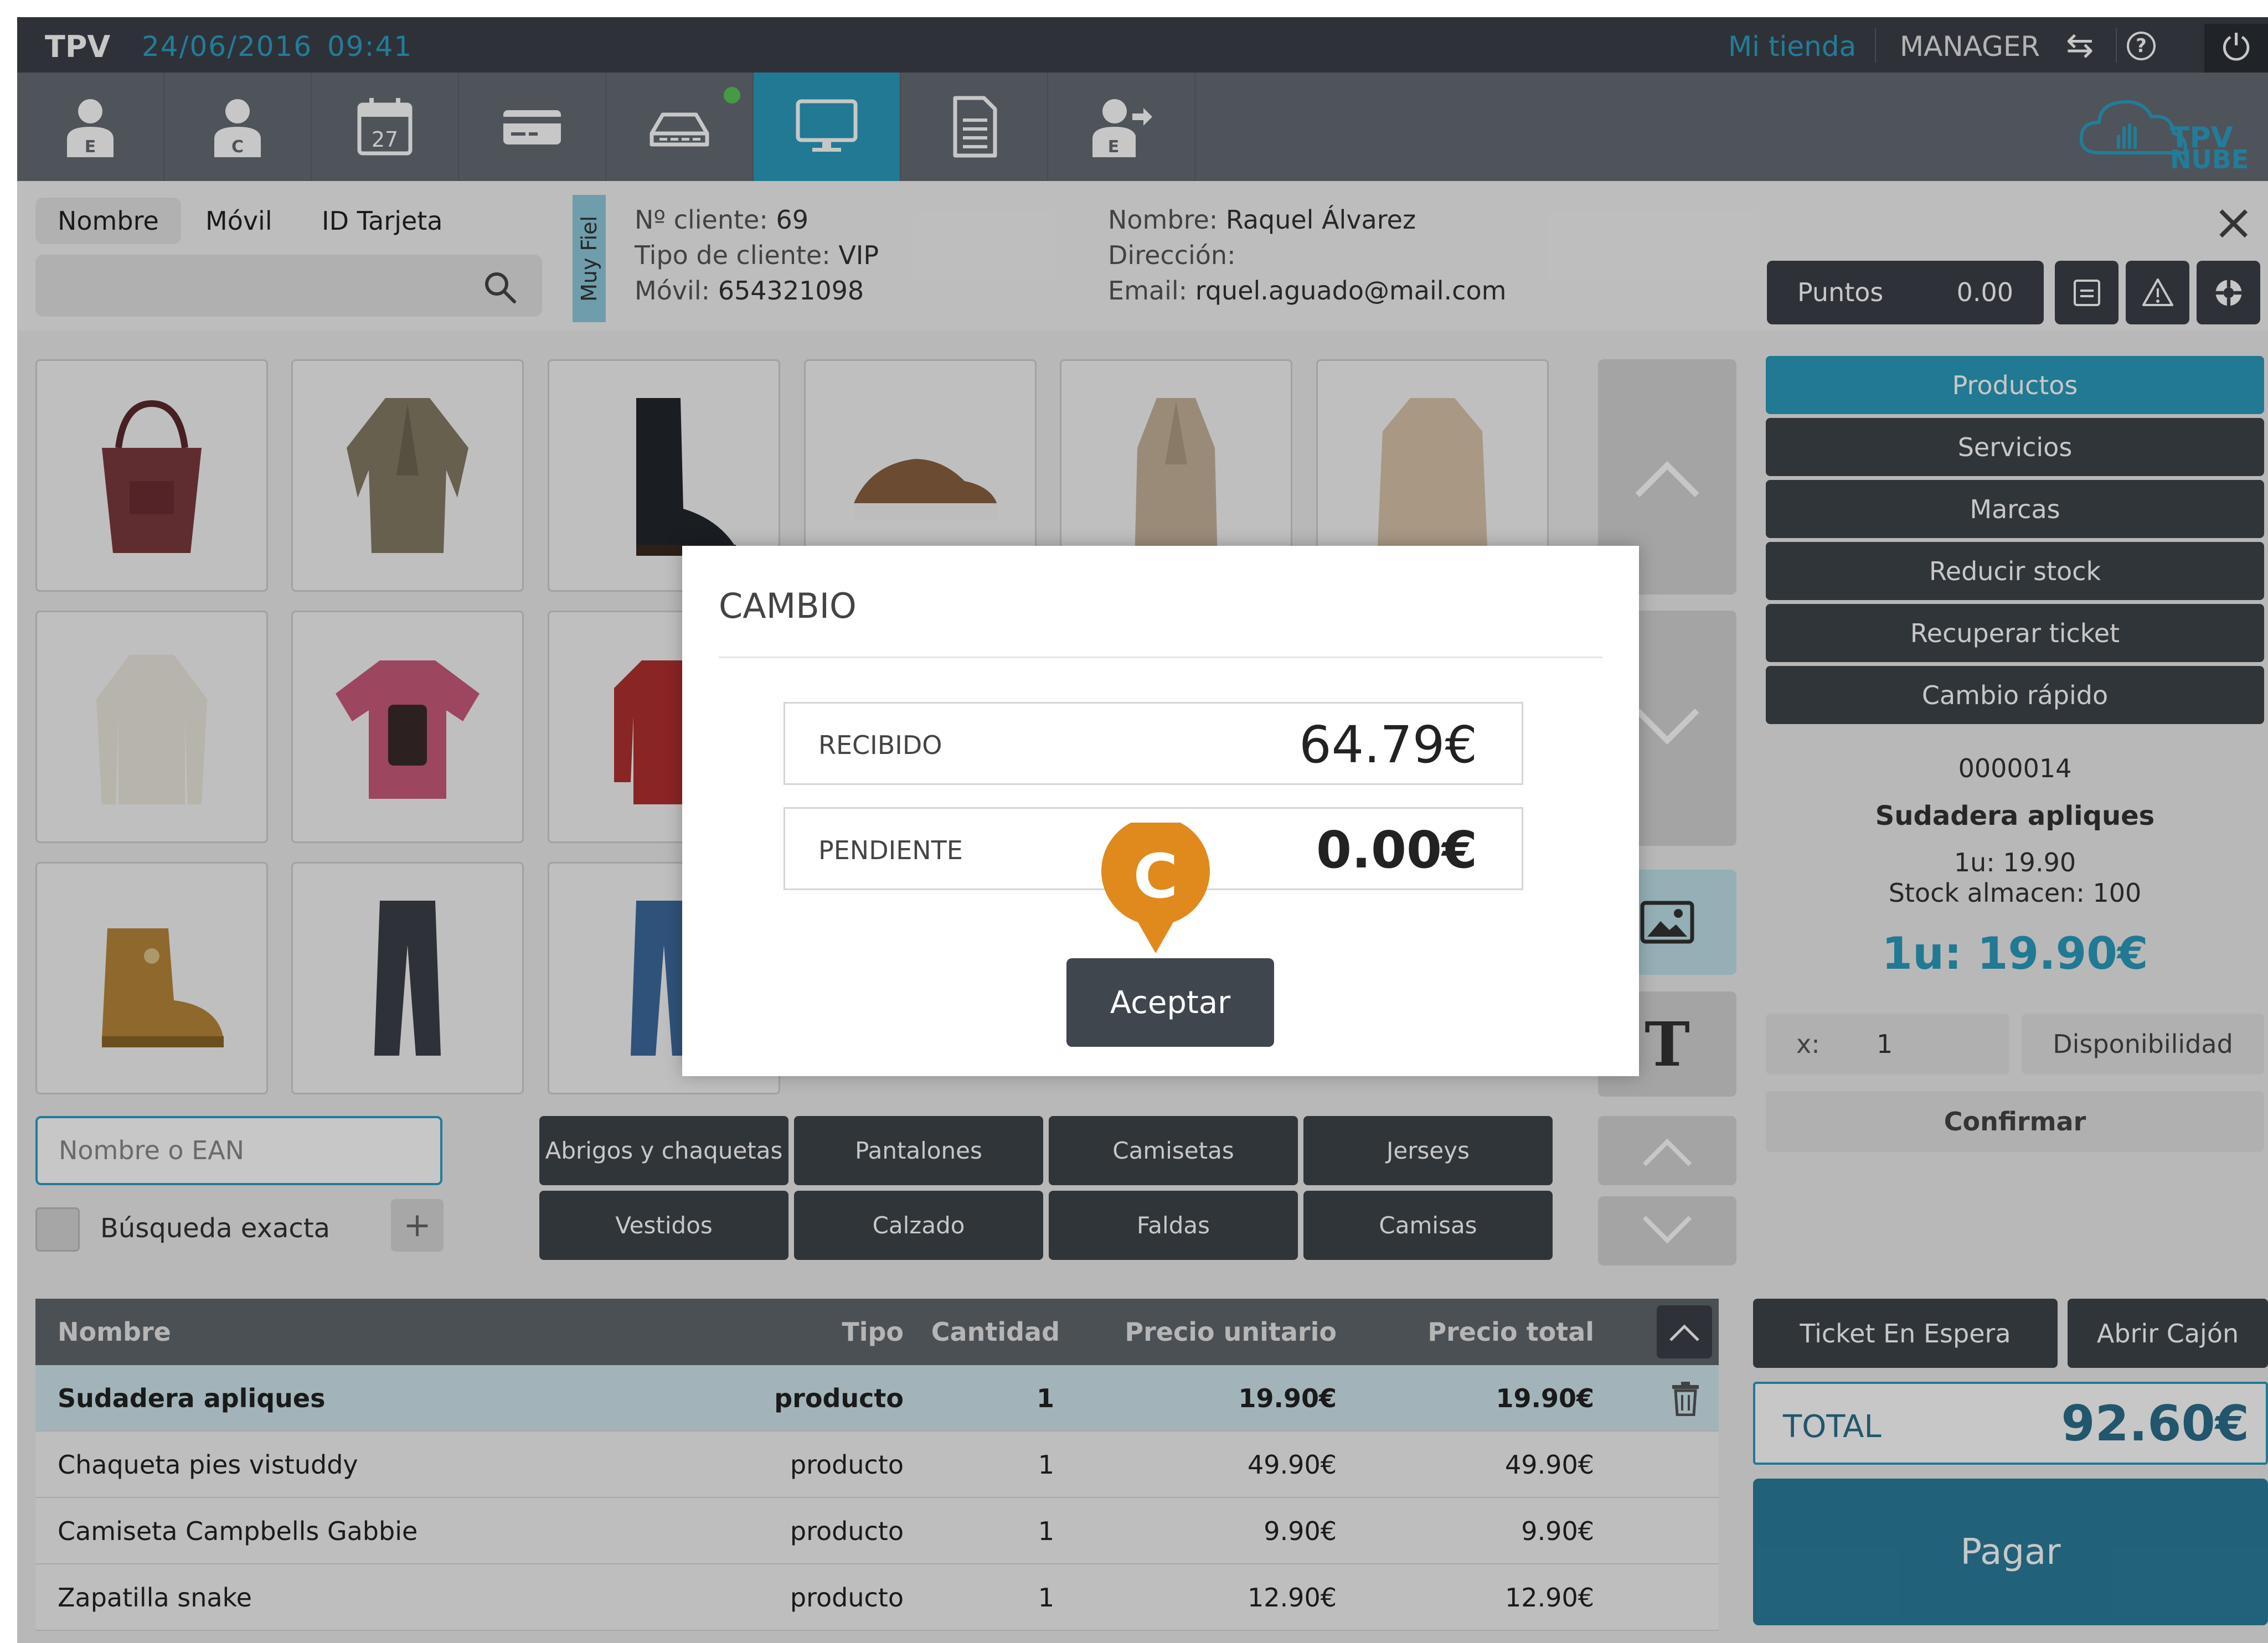 The width and height of the screenshot is (2268, 1643). I want to click on pending-amount: 0.00€, so click(1396, 850).